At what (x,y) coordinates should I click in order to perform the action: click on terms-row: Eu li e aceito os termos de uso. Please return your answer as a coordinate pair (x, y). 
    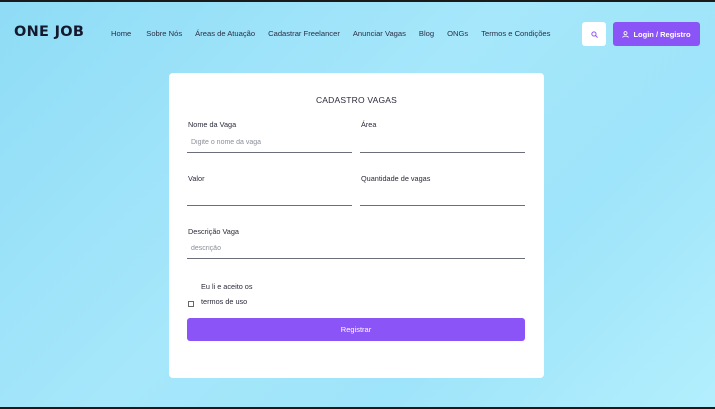
    Looking at the image, I should click on (229, 294).